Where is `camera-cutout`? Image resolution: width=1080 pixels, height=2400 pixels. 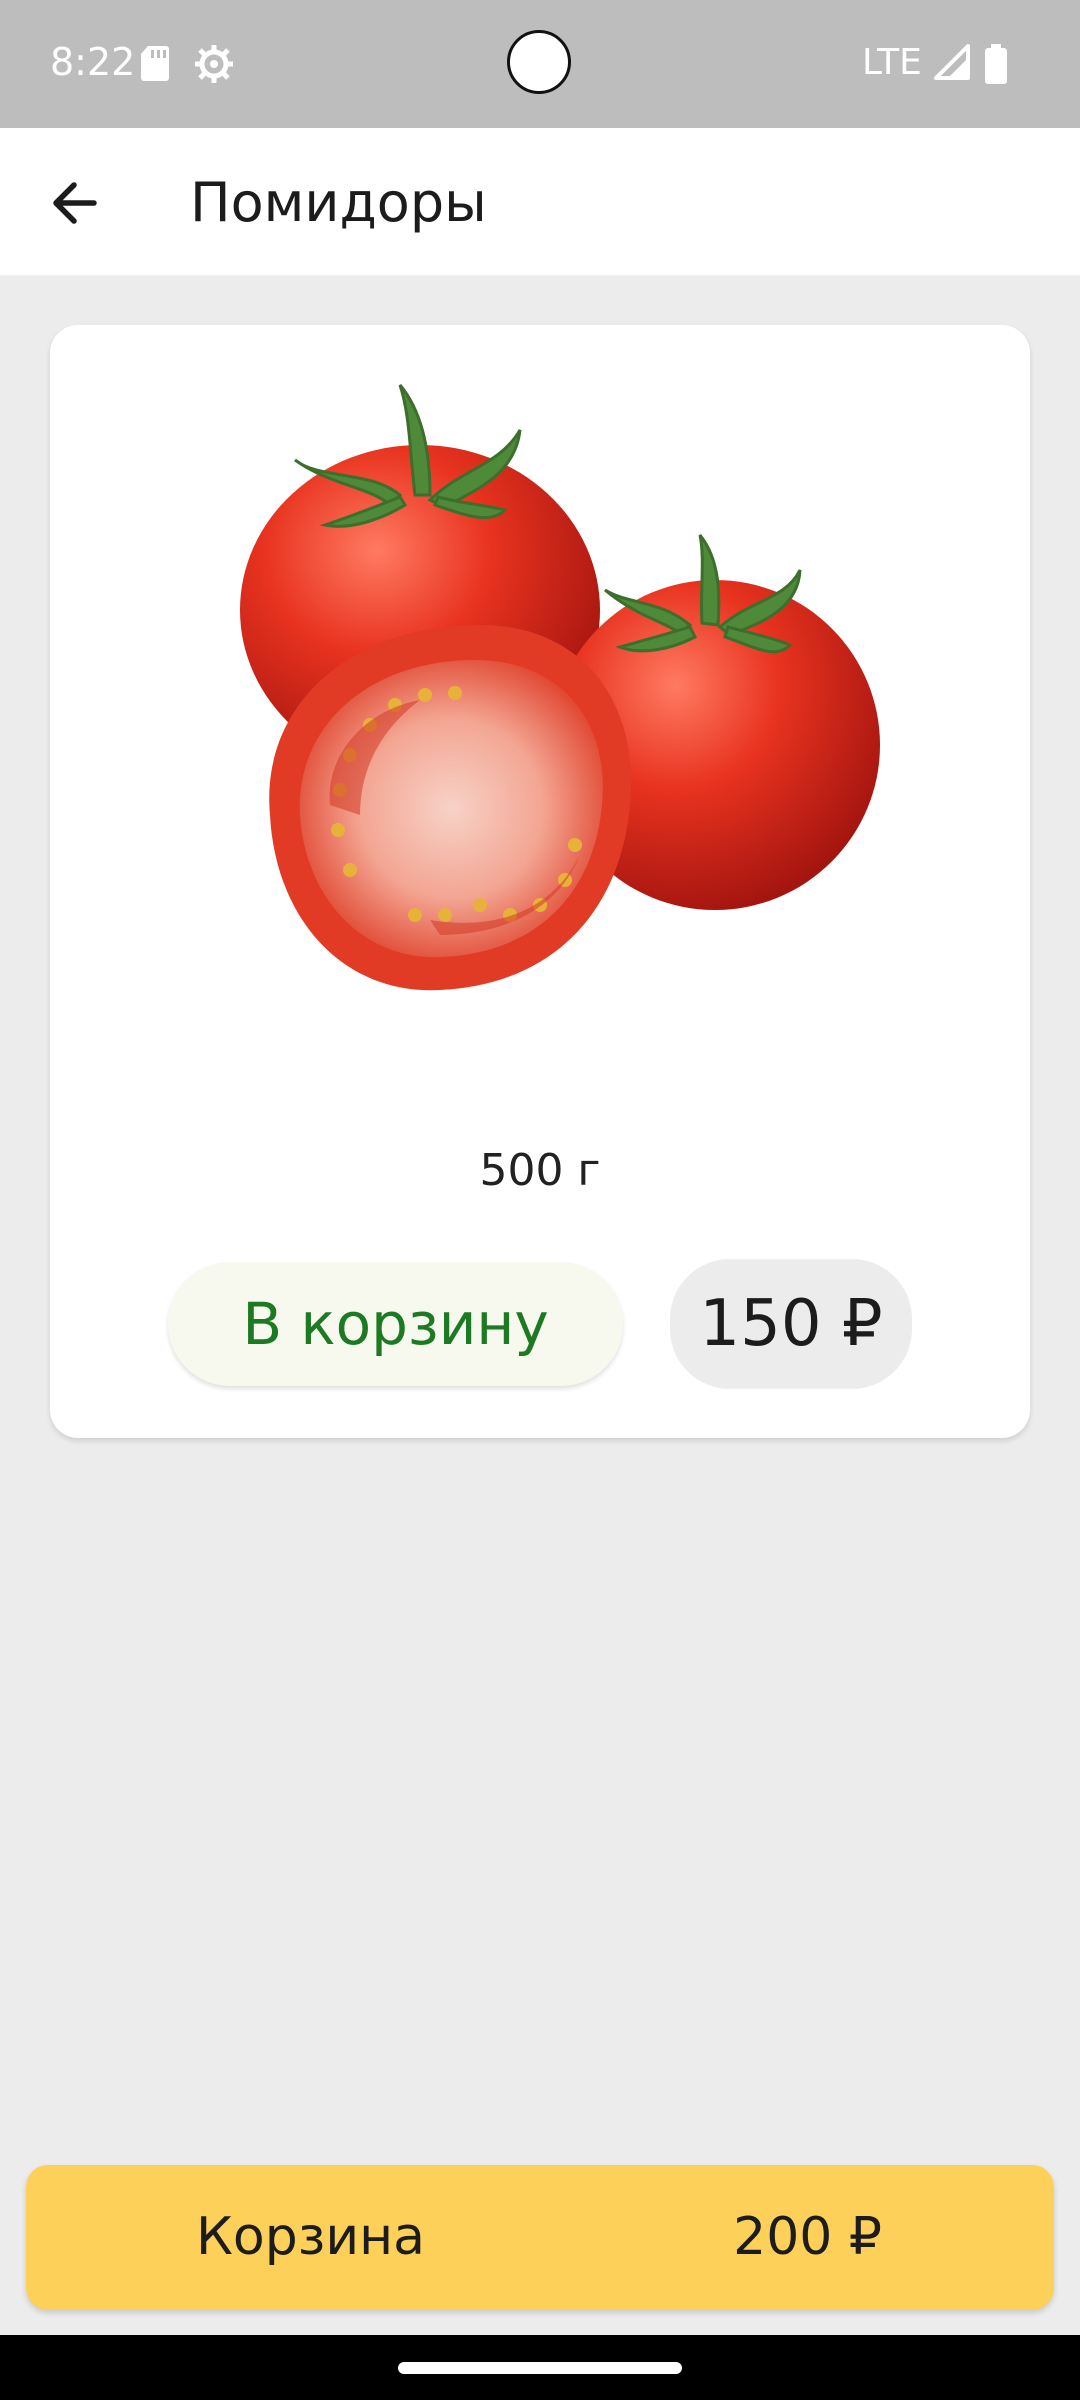
camera-cutout is located at coordinates (539, 62).